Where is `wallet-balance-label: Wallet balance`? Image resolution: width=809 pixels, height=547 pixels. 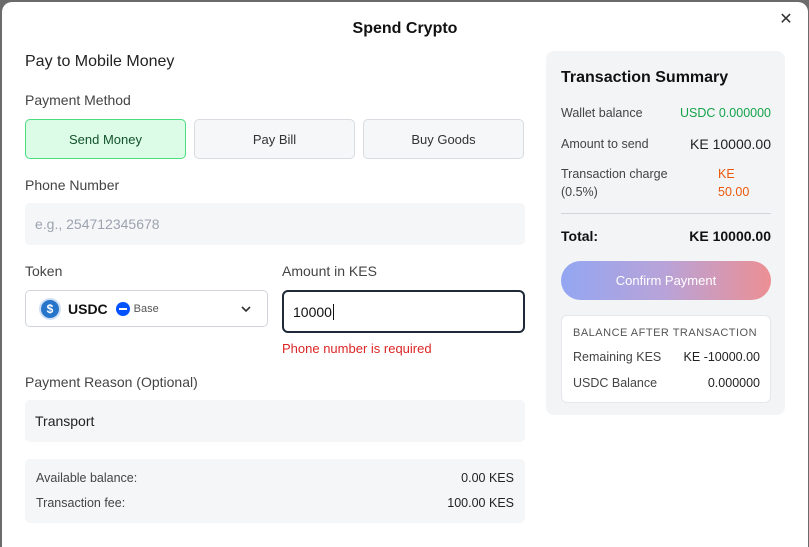
wallet-balance-label: Wallet balance is located at coordinates (602, 113).